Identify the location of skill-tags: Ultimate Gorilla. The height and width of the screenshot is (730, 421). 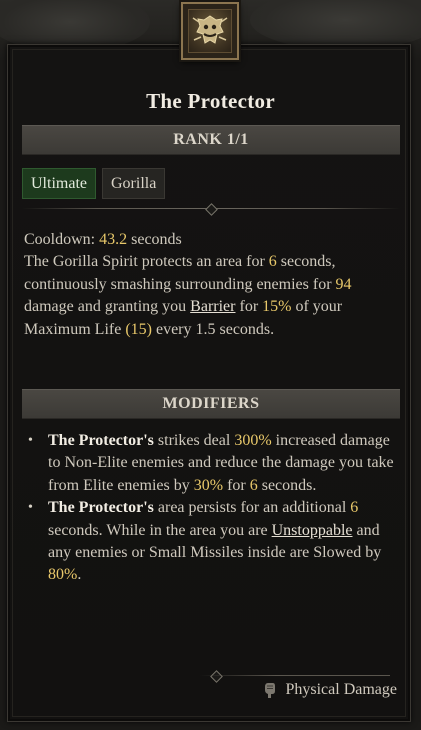
(94, 183).